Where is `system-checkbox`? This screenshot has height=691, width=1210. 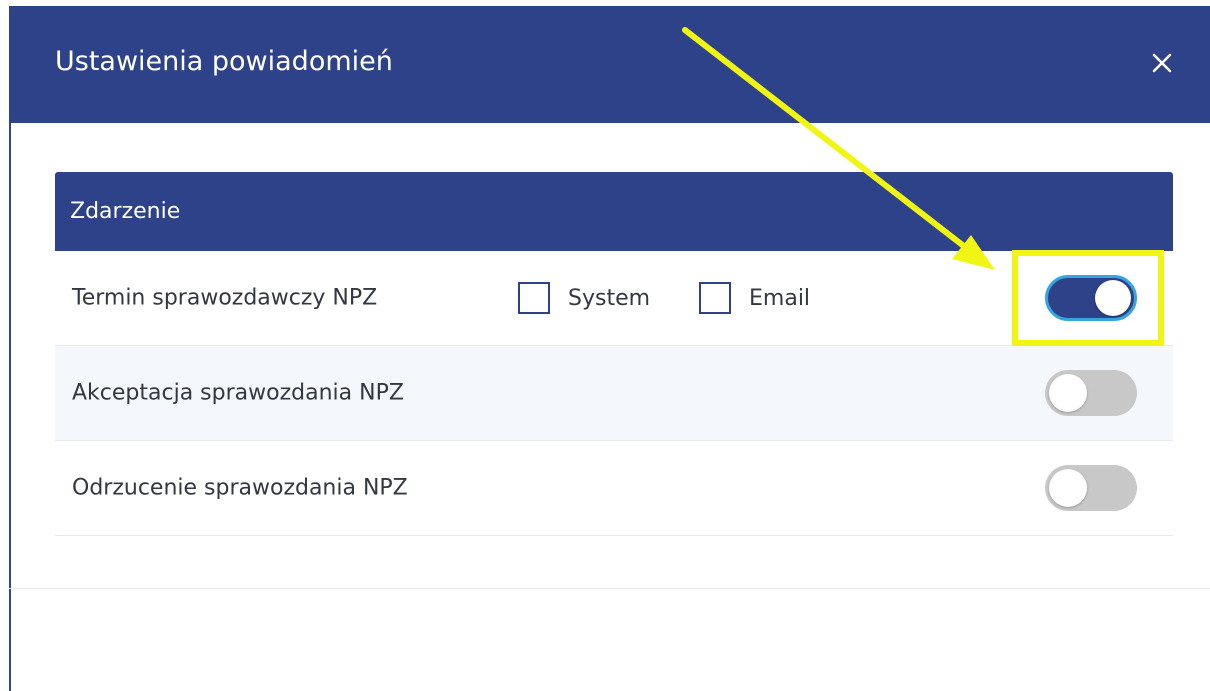
system-checkbox is located at coordinates (534, 298).